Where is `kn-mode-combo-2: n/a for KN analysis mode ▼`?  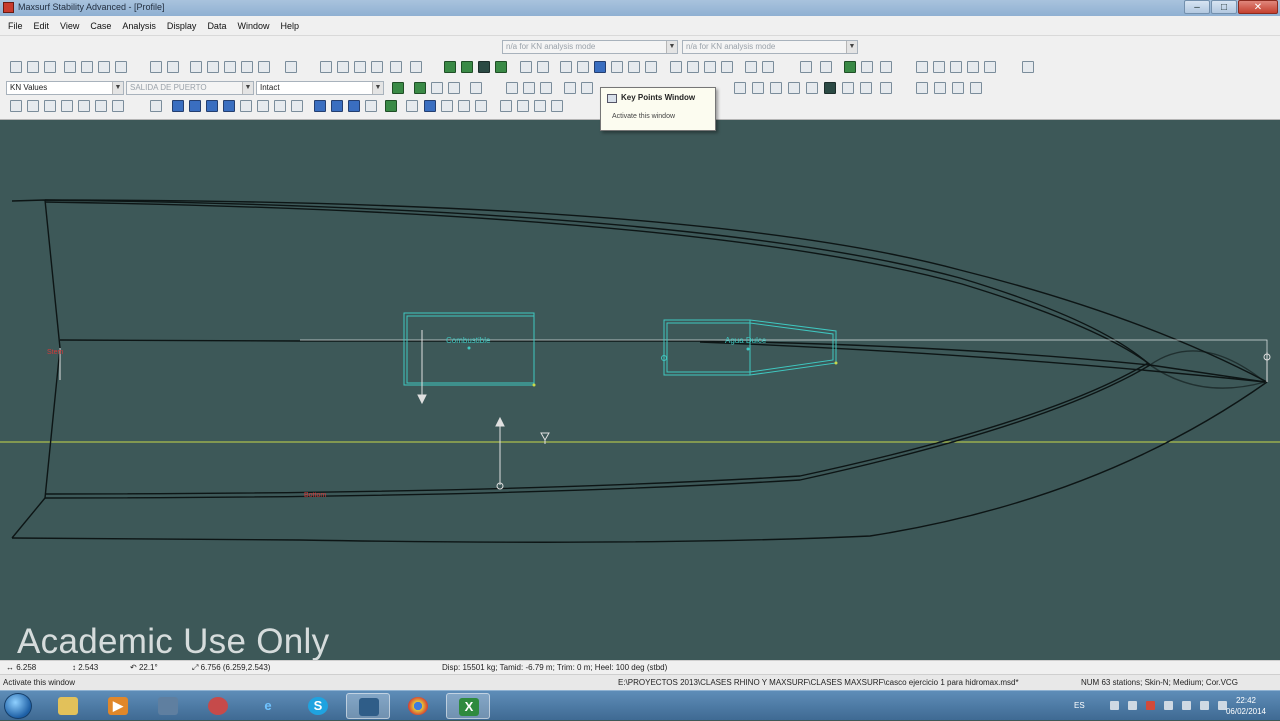 kn-mode-combo-2: n/a for KN analysis mode ▼ is located at coordinates (770, 47).